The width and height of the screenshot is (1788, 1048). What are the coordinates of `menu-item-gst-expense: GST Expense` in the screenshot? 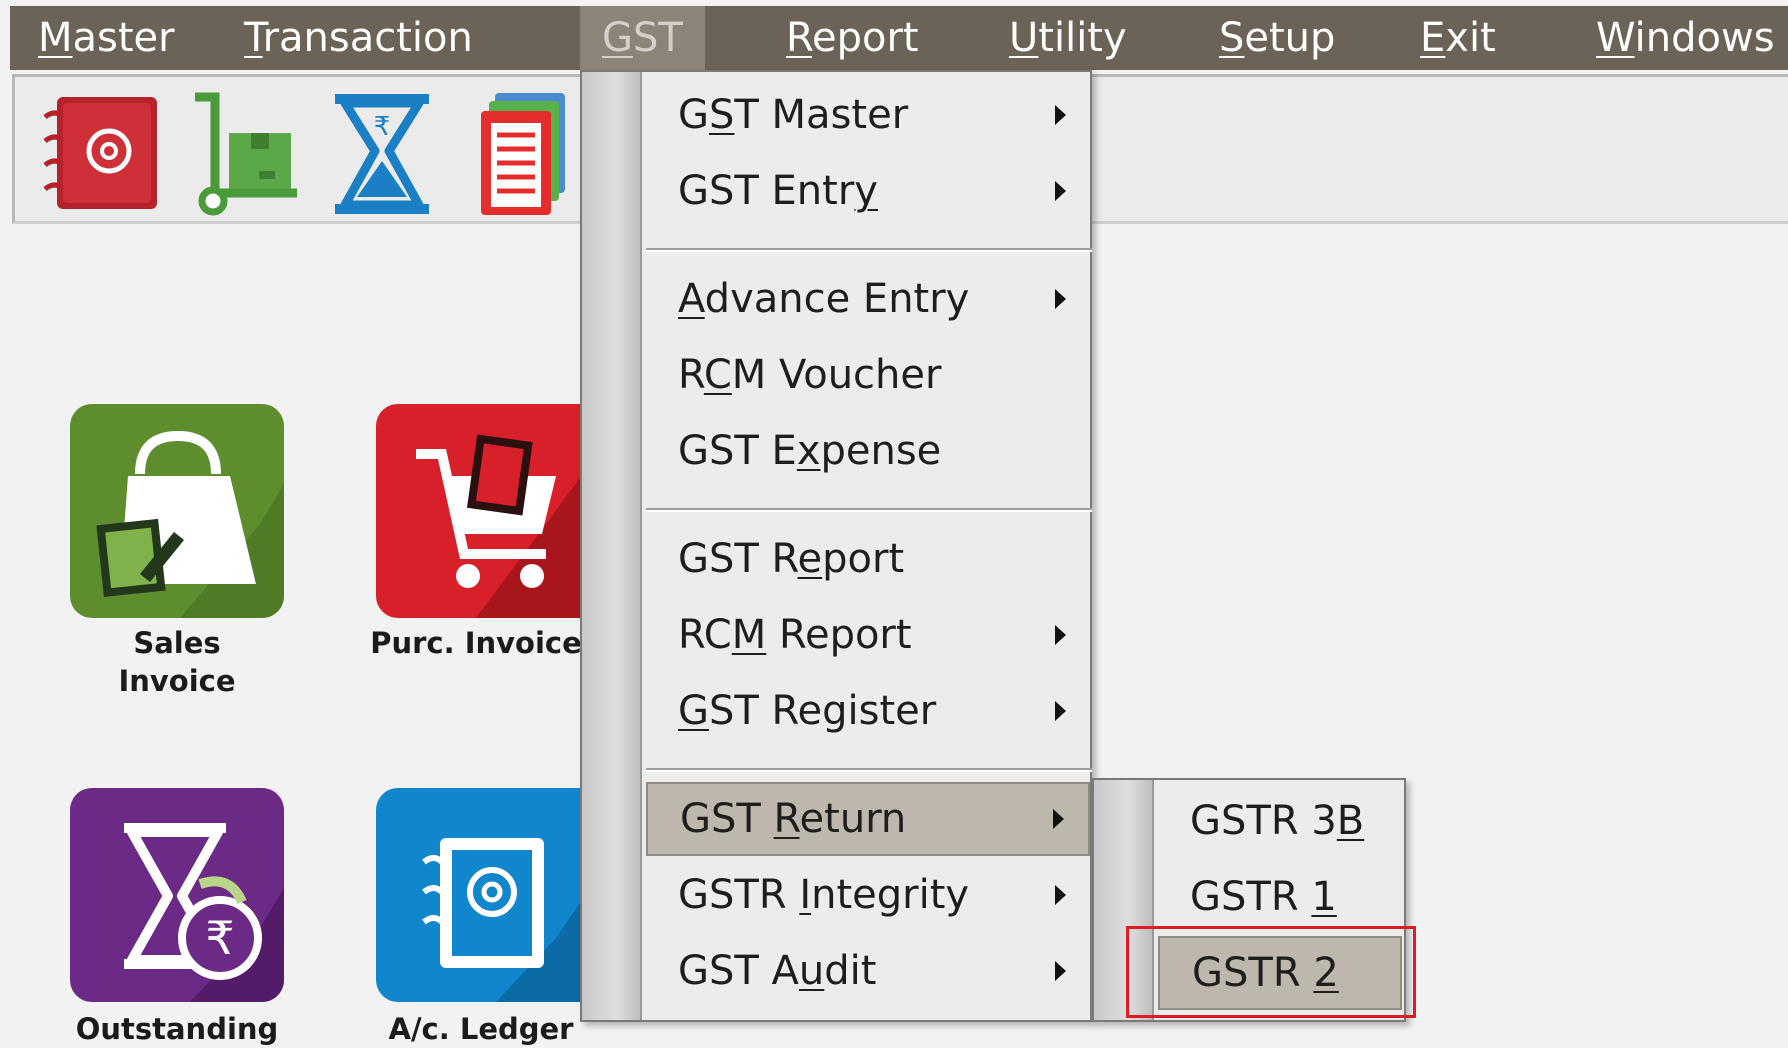 It's located at (868, 451).